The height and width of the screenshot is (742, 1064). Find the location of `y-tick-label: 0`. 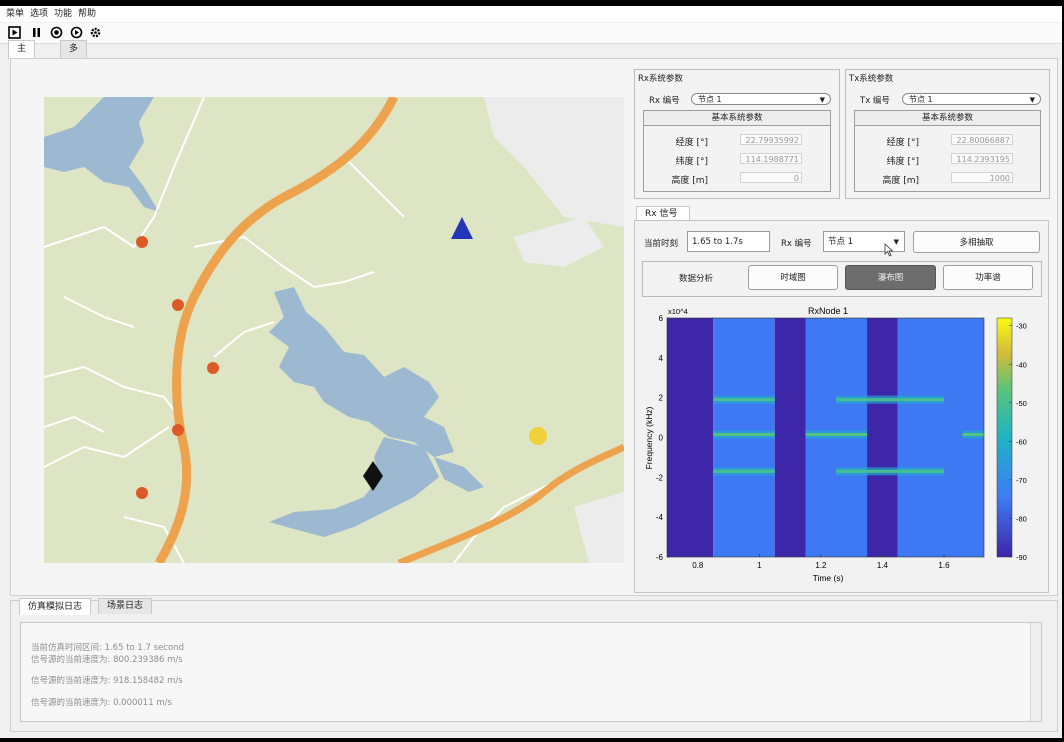

y-tick-label: 0 is located at coordinates (661, 438).